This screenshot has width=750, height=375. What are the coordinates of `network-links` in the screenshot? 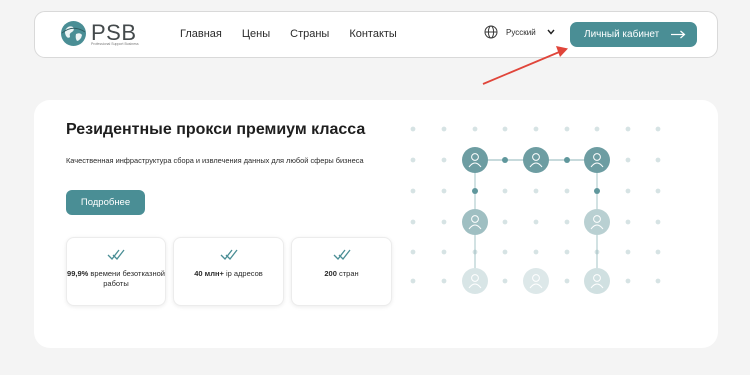 It's located at (536, 219).